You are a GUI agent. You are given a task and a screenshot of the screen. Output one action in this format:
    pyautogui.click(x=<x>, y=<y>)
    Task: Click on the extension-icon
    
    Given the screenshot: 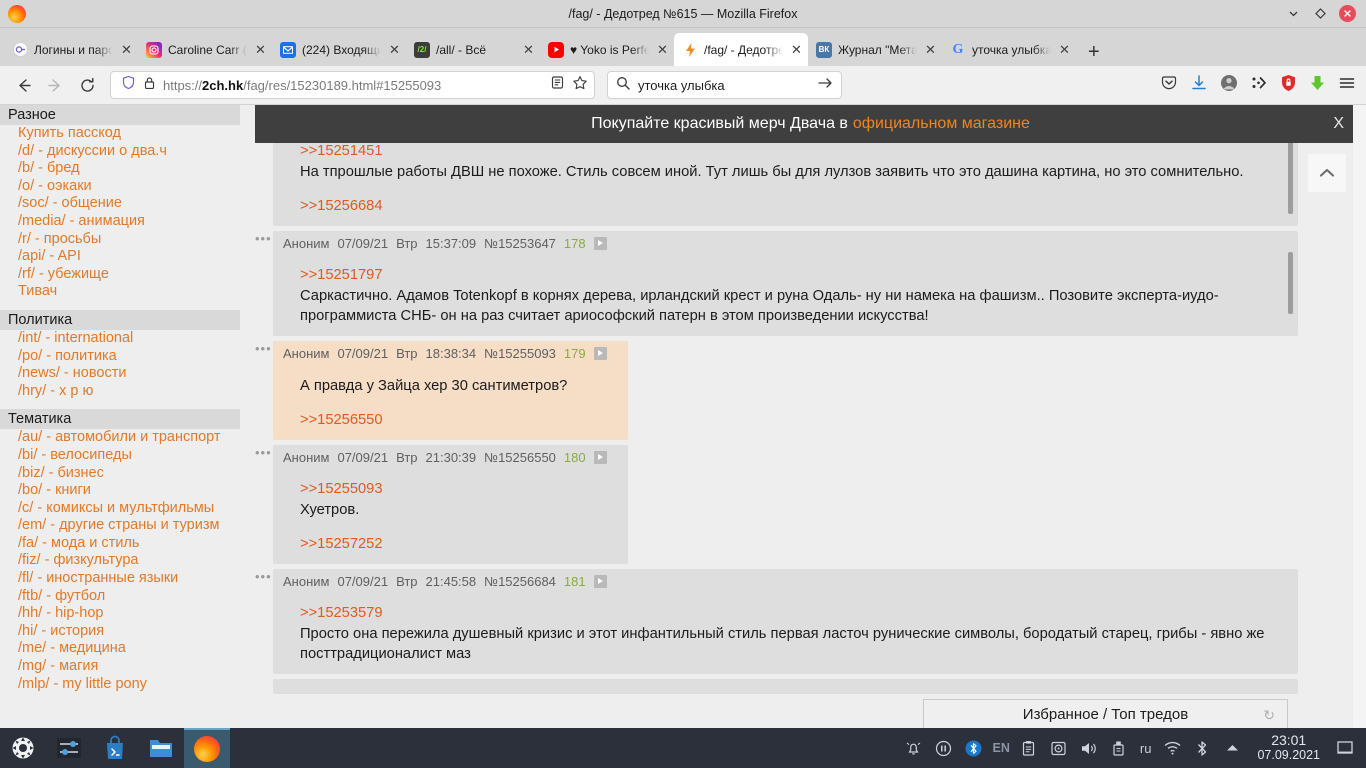 What is the action you would take?
    pyautogui.click(x=1259, y=85)
    